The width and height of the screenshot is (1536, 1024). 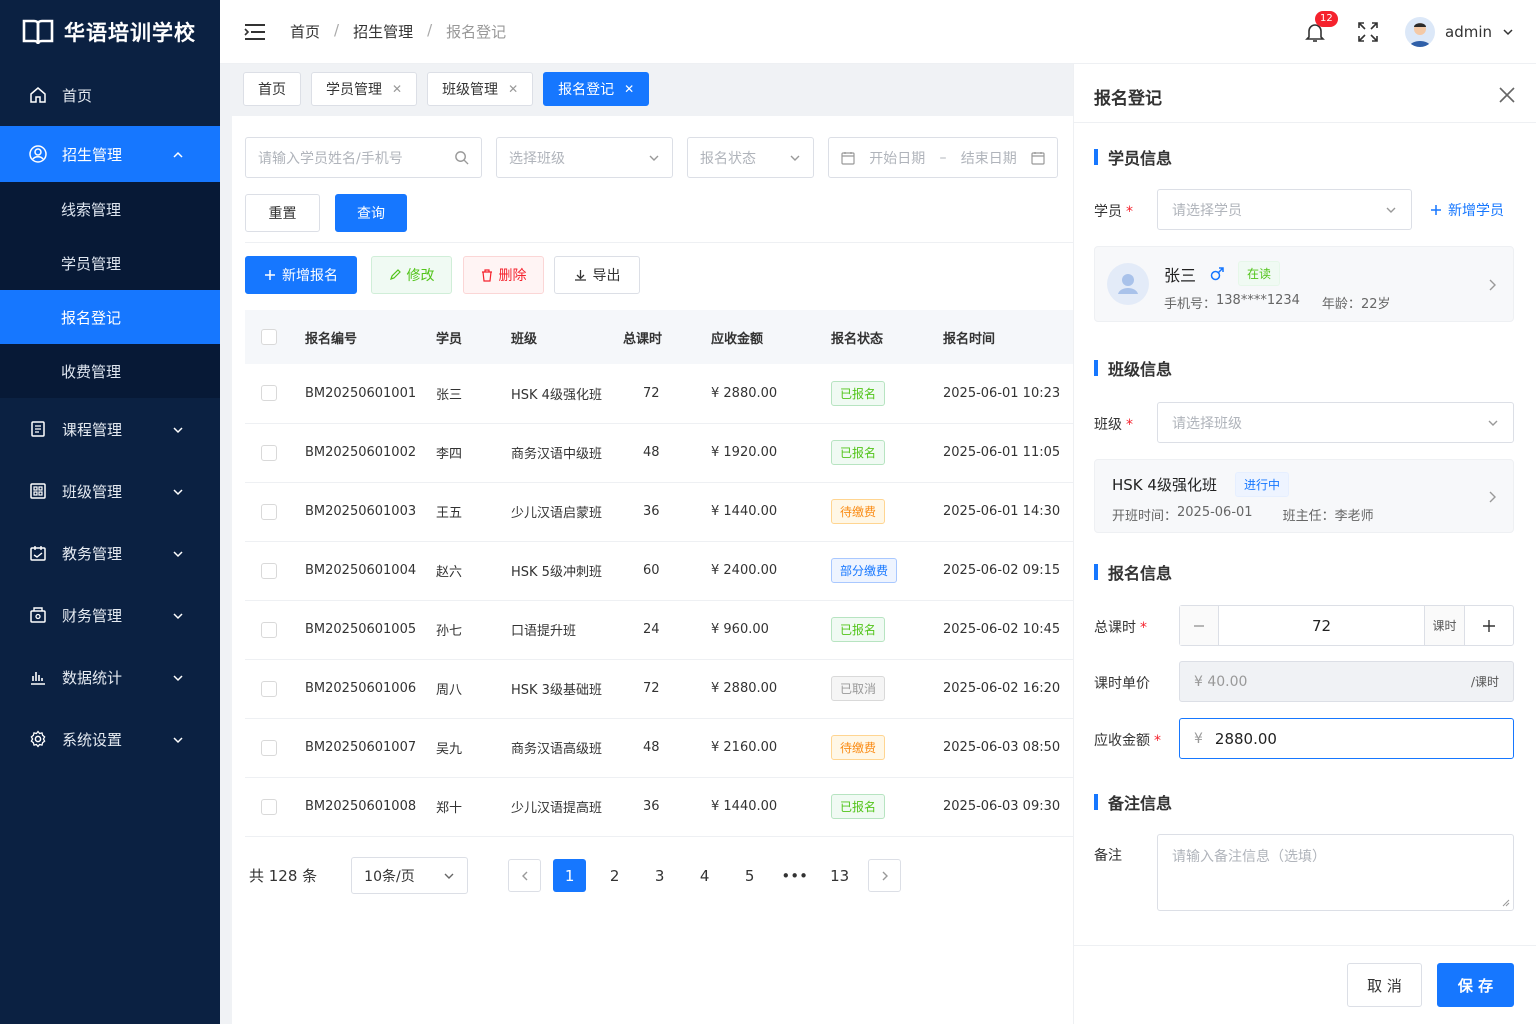 I want to click on prev-page-button, so click(x=525, y=875).